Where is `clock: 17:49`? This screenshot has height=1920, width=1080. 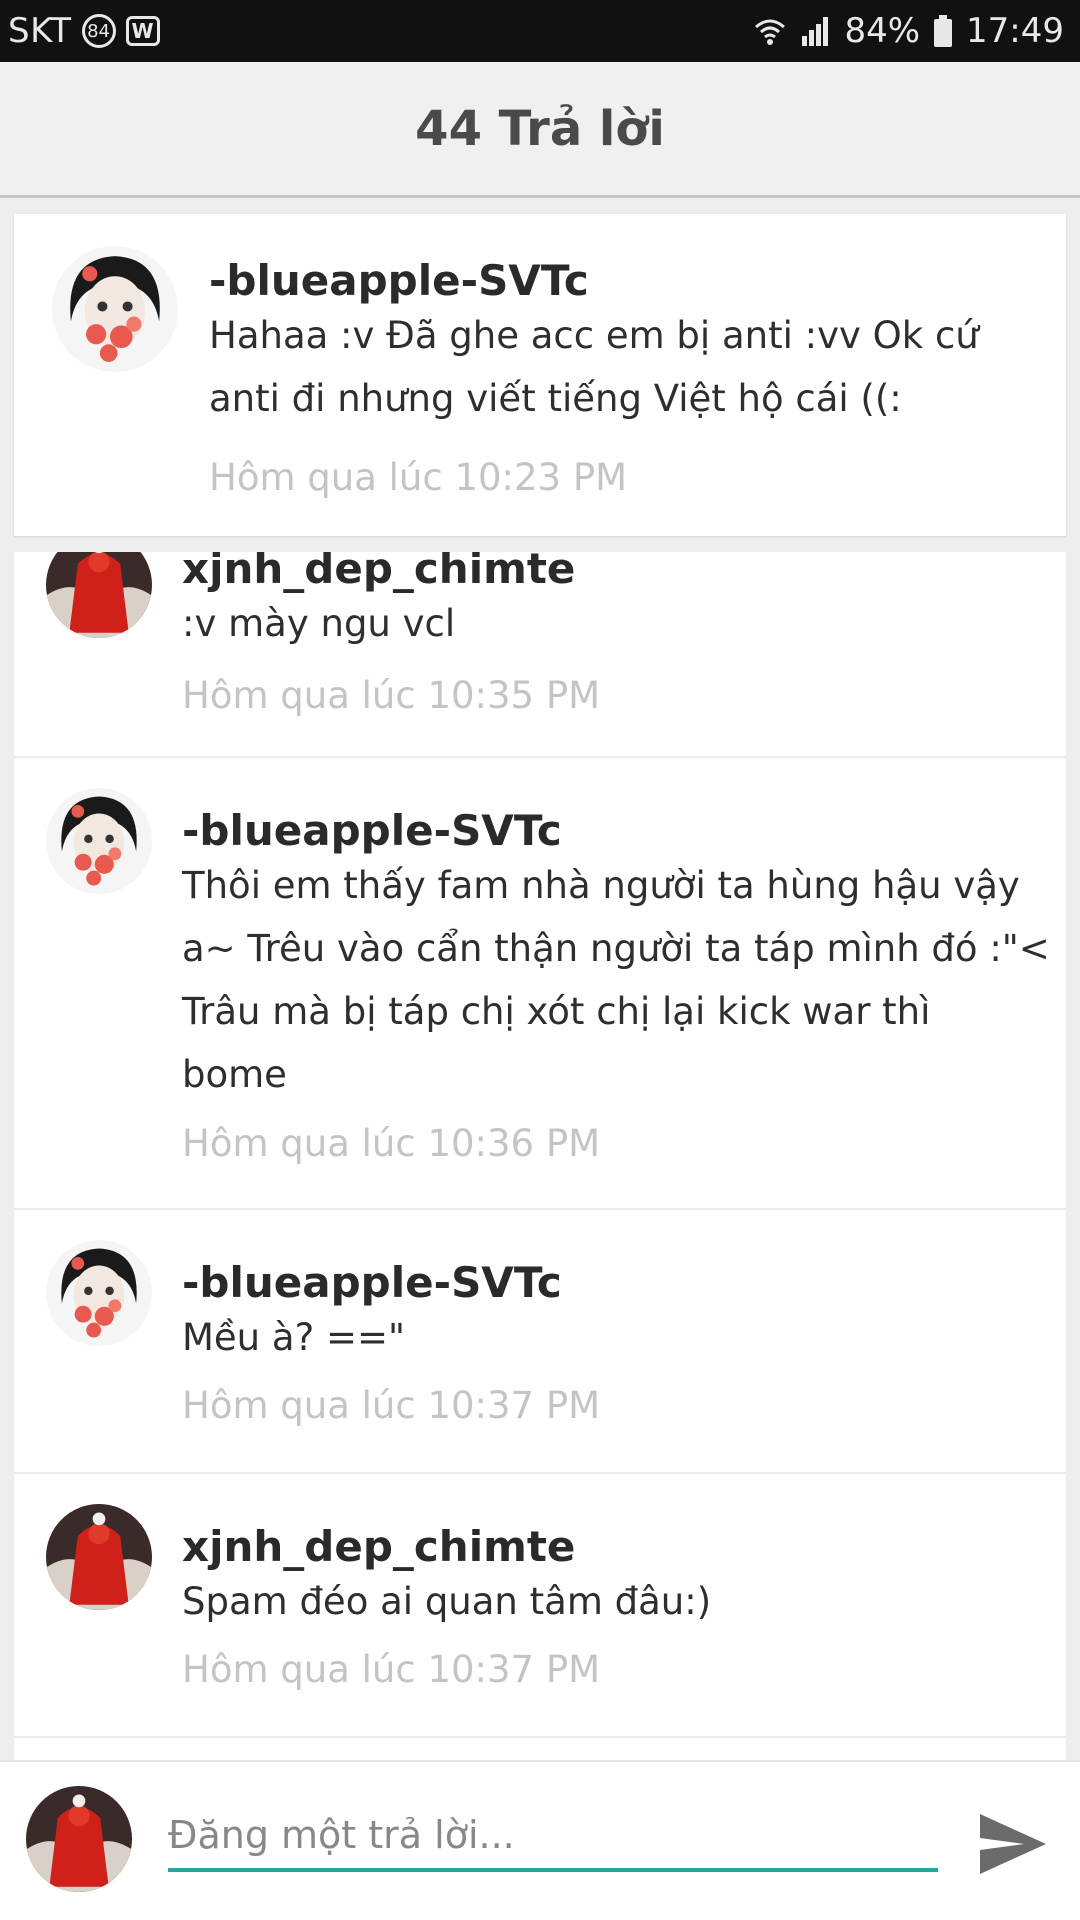 clock: 17:49 is located at coordinates (1015, 31).